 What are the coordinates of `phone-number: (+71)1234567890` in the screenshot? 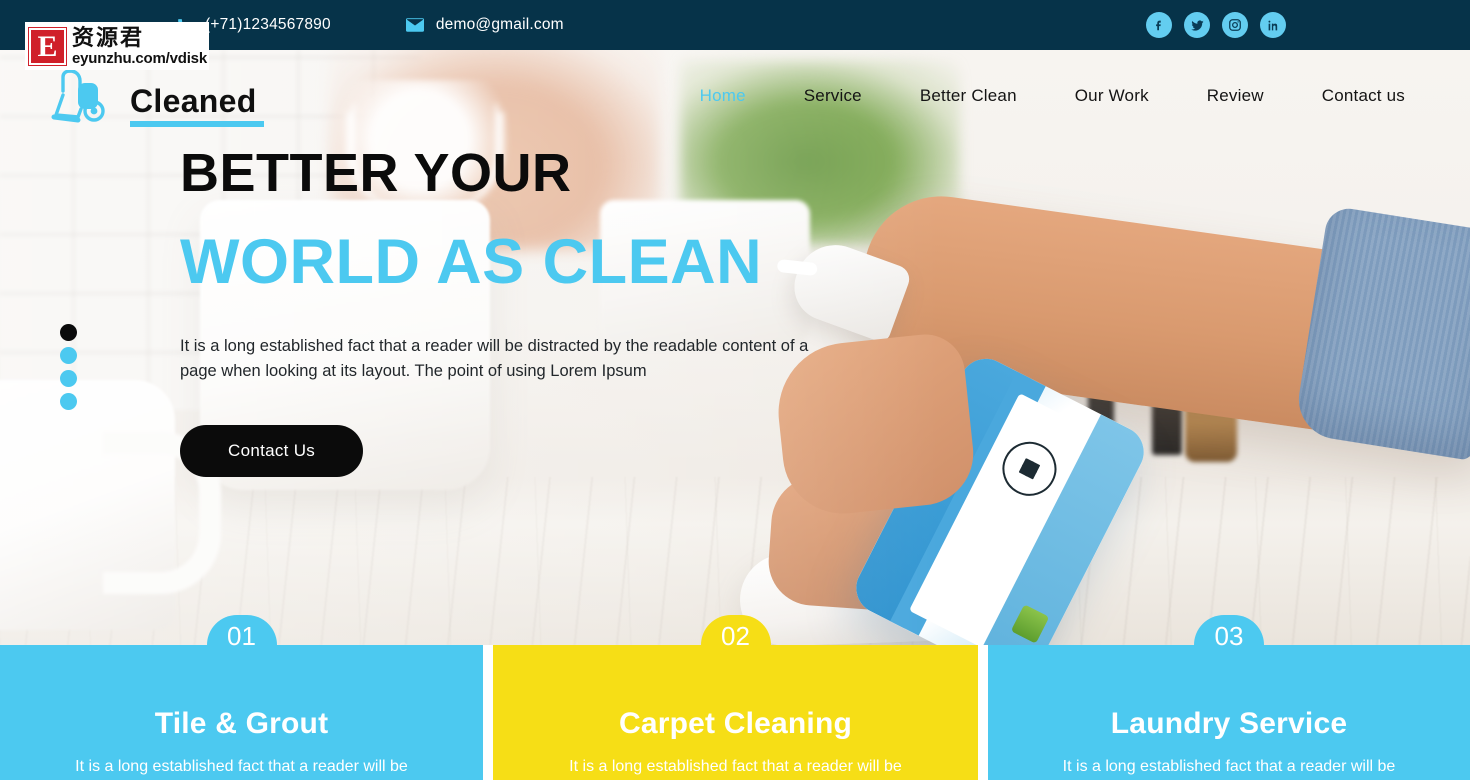 It's located at (268, 24).